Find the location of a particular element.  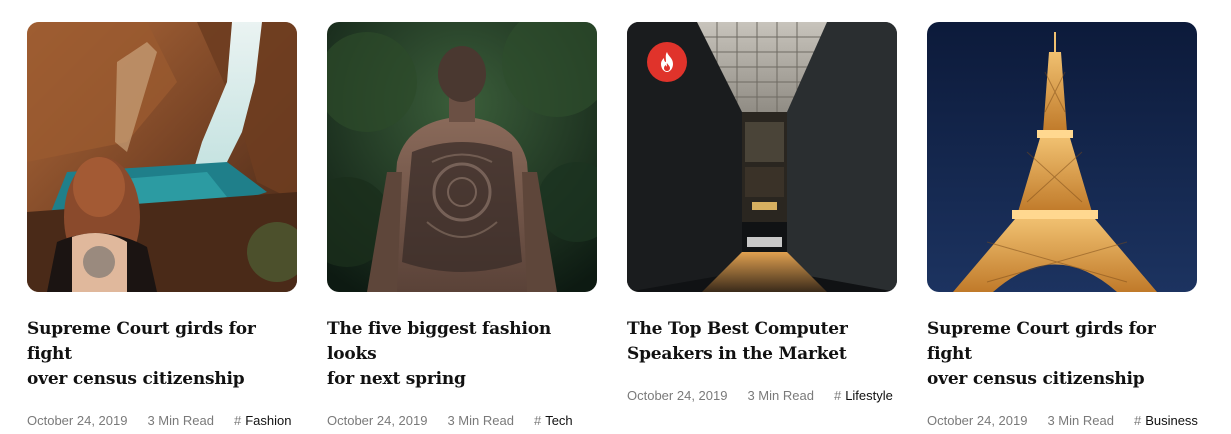

post-tag-link: # Tech is located at coordinates (553, 420).